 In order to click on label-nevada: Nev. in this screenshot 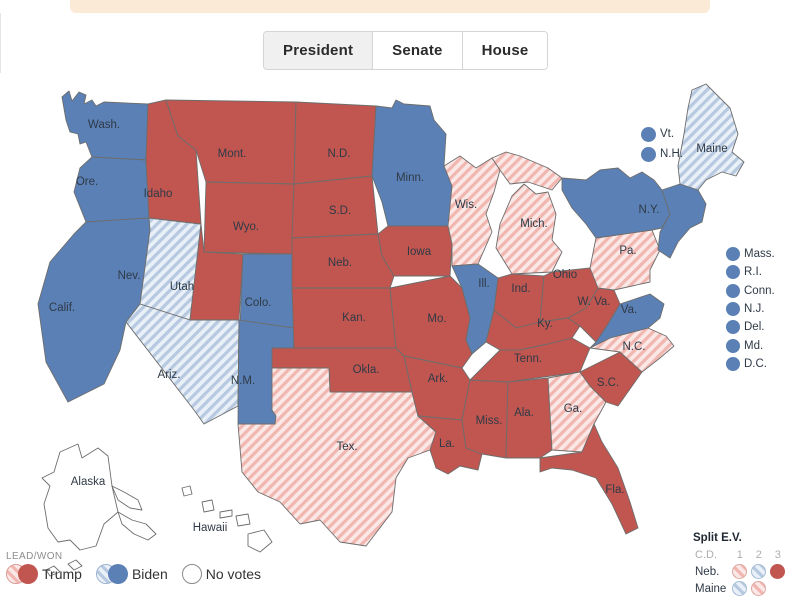, I will do `click(129, 276)`.